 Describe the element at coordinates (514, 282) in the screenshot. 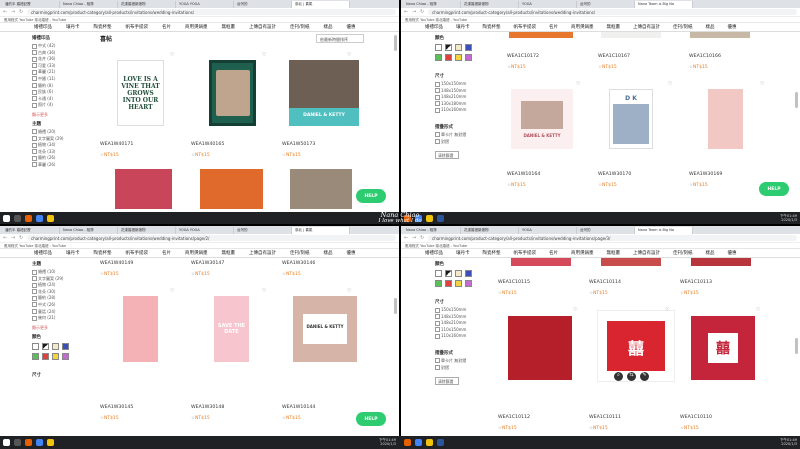

I see `product-sku: WEA1C10115` at that location.